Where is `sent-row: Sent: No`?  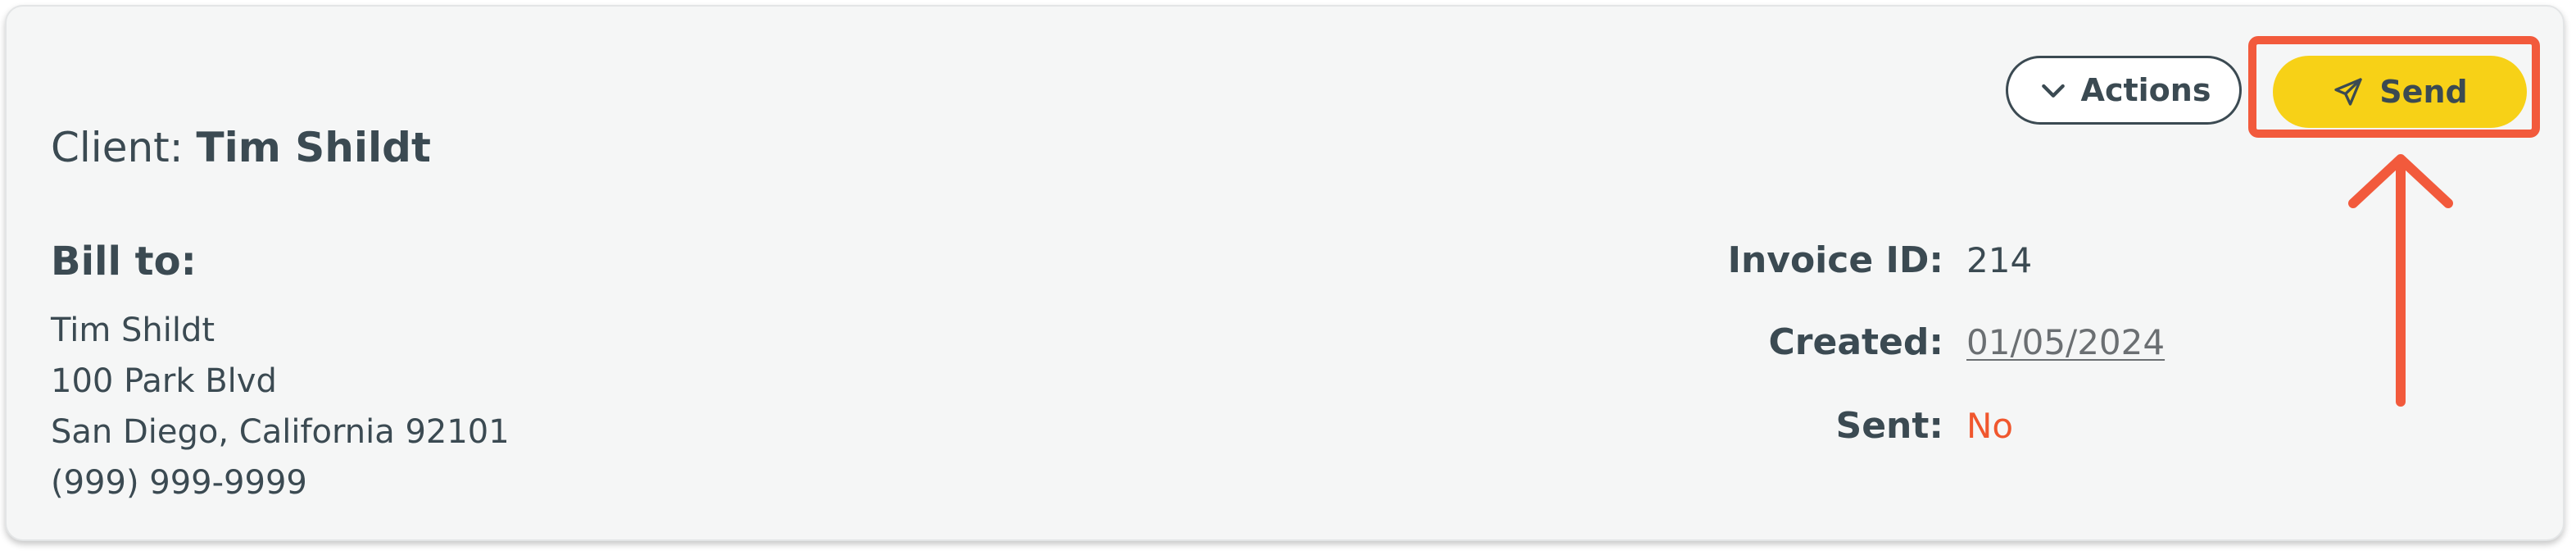 sent-row: Sent: No is located at coordinates (1815, 426).